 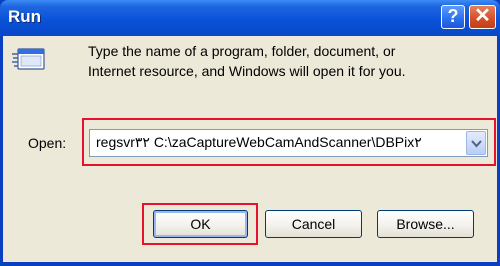 I want to click on window-title: Run, so click(x=25, y=16).